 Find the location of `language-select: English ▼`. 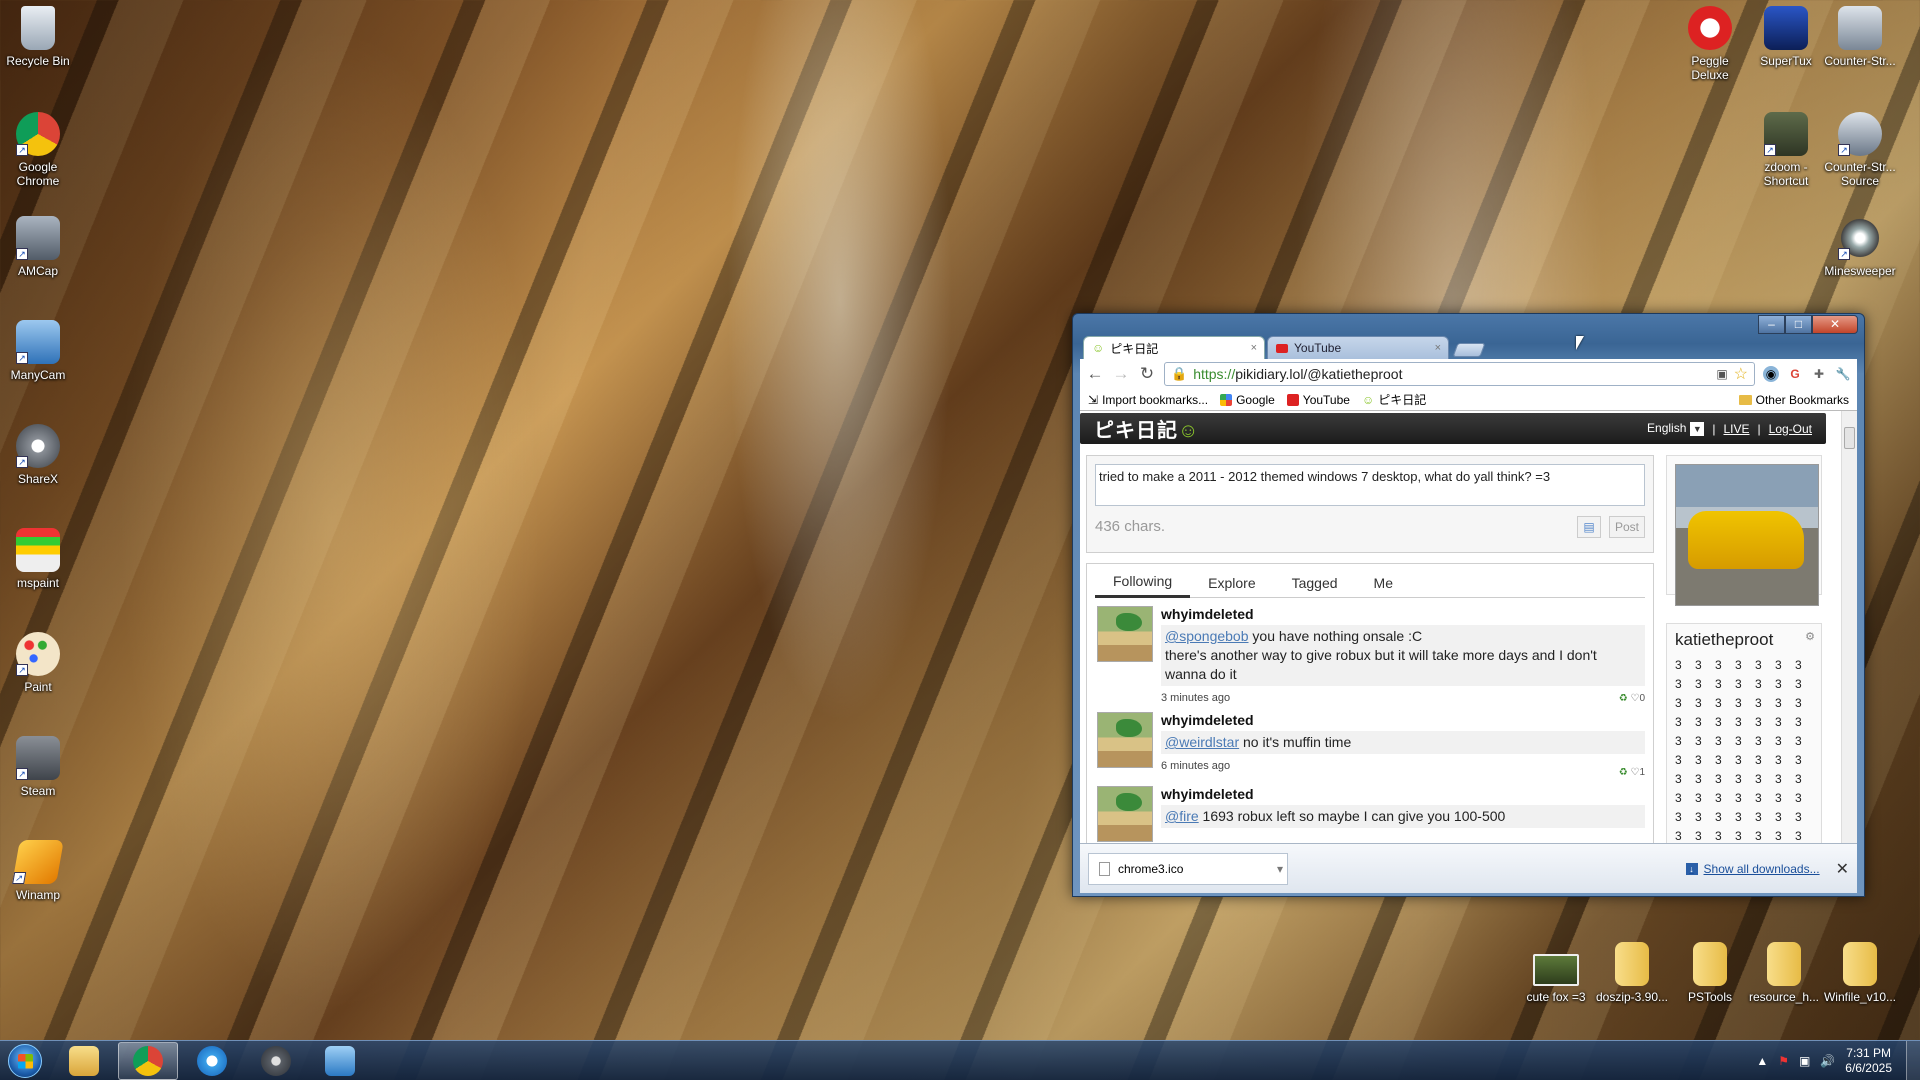

language-select: English ▼ is located at coordinates (1676, 428).